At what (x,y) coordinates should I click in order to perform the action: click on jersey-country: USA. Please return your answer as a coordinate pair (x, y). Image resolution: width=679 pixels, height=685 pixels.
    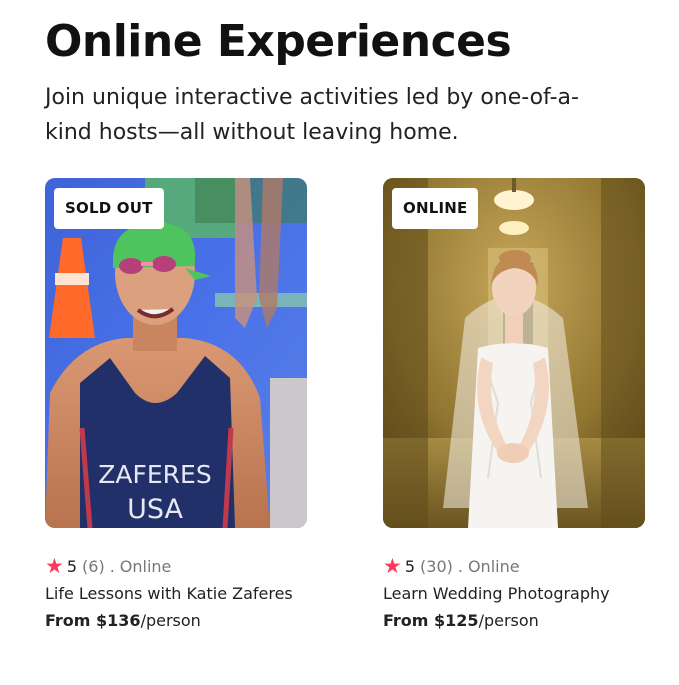
    Looking at the image, I should click on (155, 509).